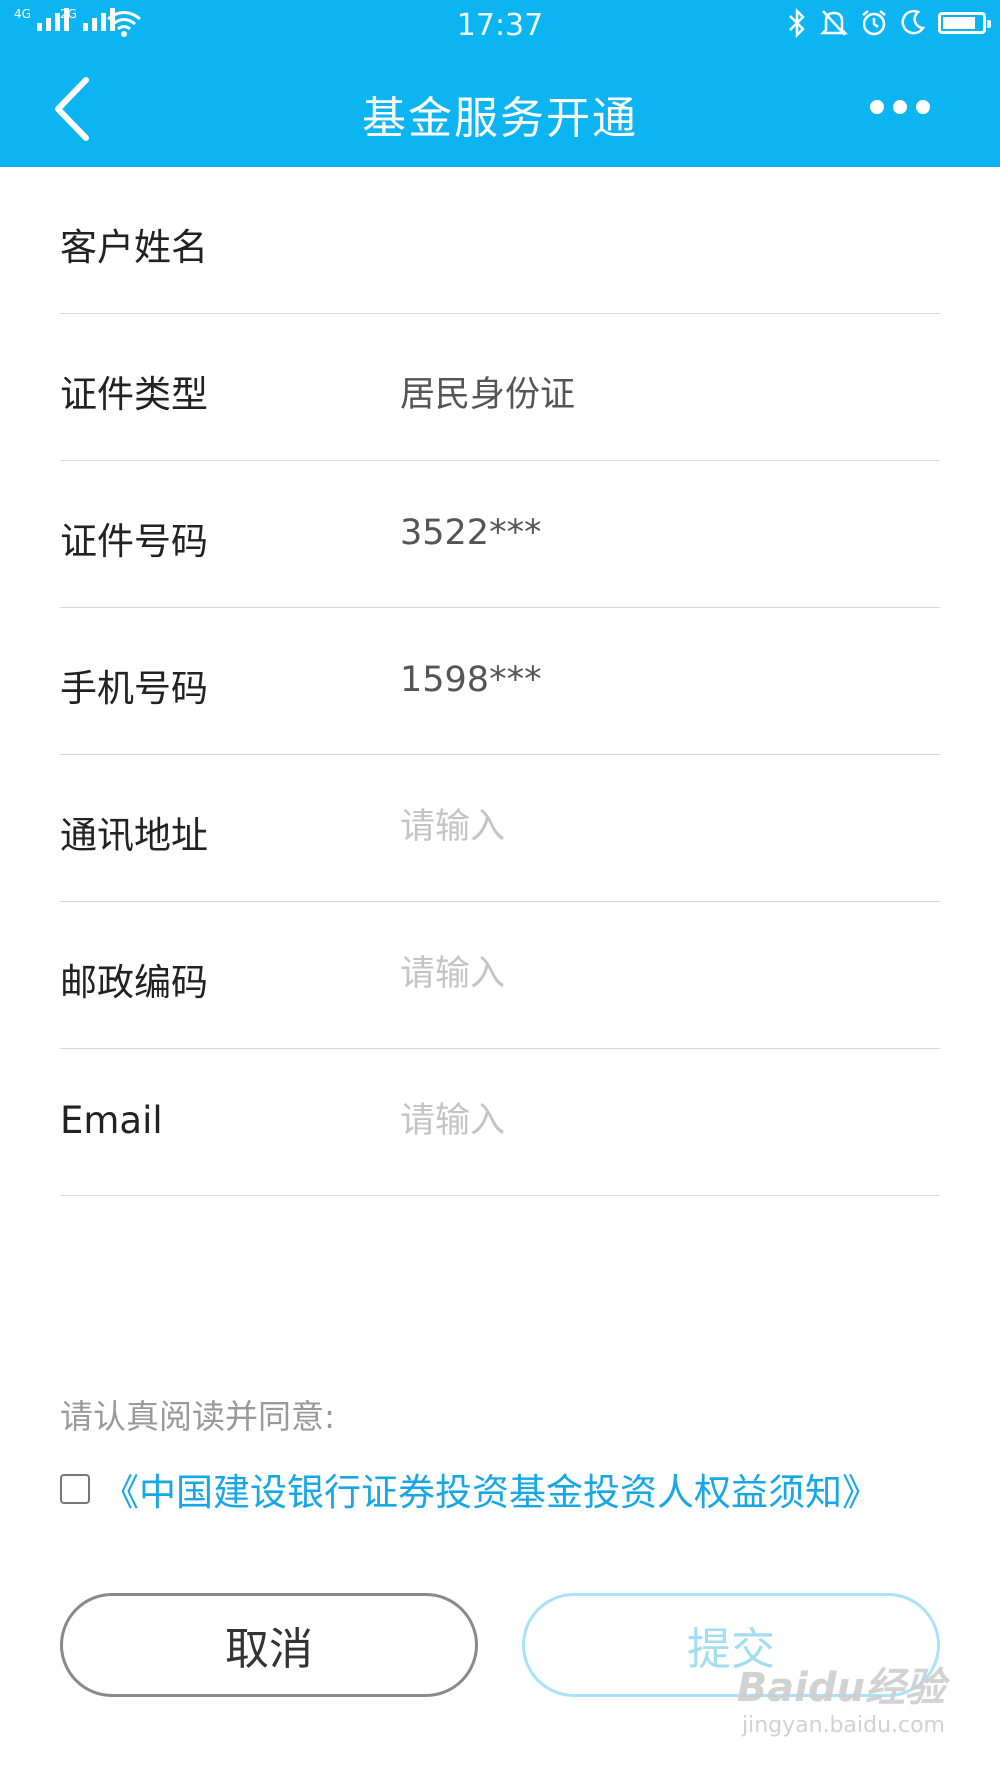 The image size is (1000, 1778). Describe the element at coordinates (134, 982) in the screenshot. I see `postcode-label: 邮政编码` at that location.